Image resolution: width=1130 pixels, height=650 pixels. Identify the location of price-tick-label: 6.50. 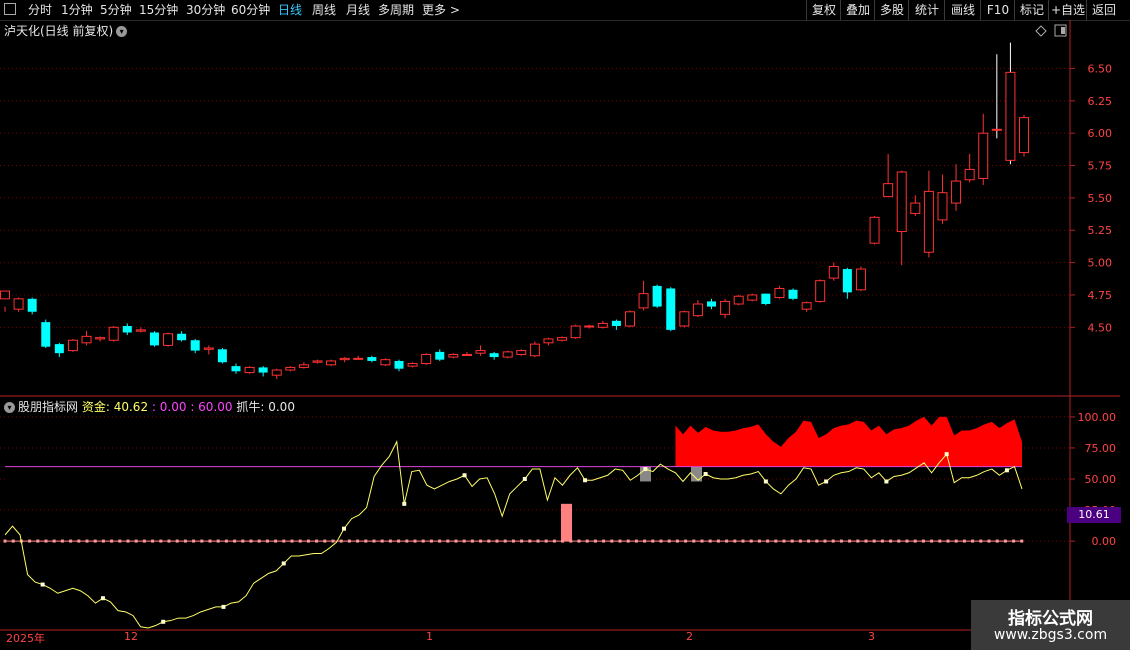
(1100, 68).